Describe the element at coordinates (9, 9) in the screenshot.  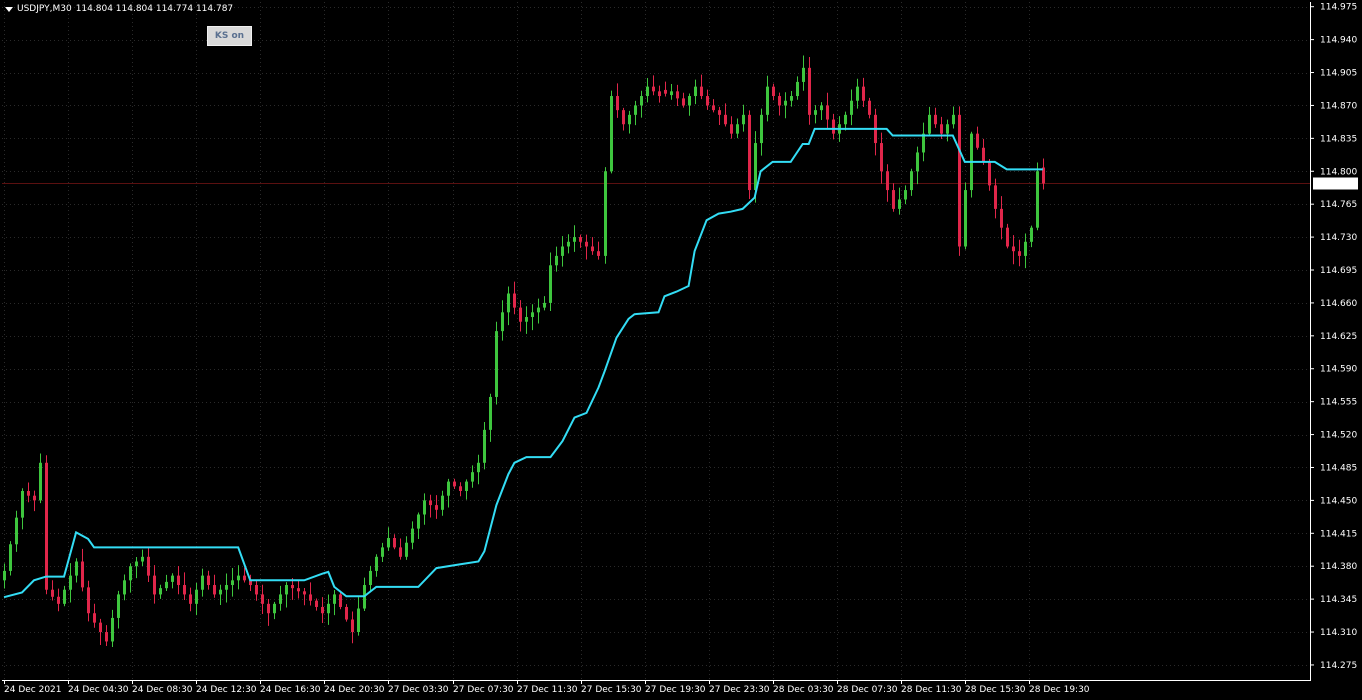
I see `menu-triangle-icon` at that location.